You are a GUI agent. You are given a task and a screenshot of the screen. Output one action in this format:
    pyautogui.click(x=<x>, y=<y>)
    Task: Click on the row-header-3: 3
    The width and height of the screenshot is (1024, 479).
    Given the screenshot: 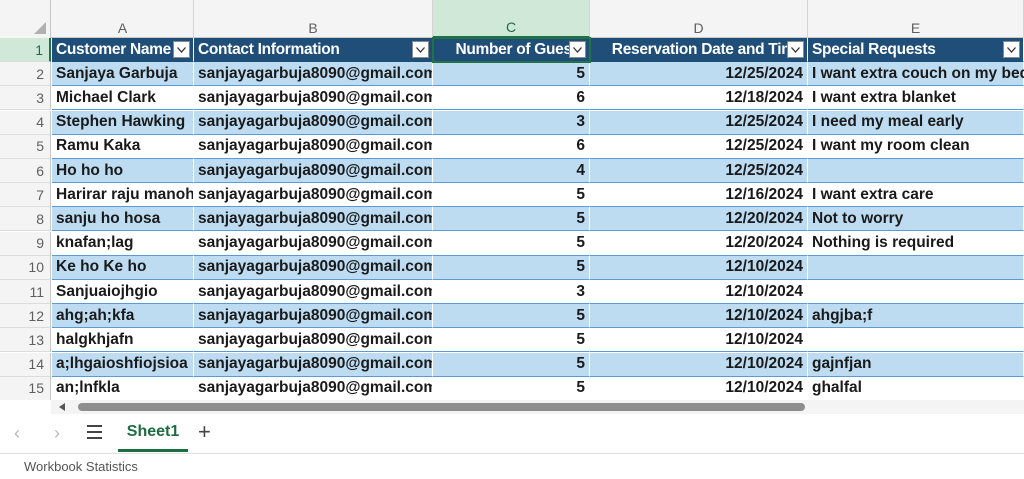 What is the action you would take?
    pyautogui.click(x=25, y=98)
    